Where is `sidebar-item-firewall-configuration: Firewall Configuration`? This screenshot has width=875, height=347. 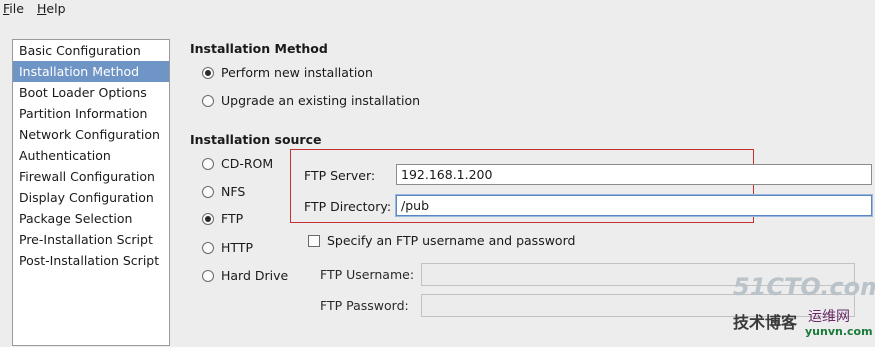
sidebar-item-firewall-configuration: Firewall Configuration is located at coordinates (91, 176).